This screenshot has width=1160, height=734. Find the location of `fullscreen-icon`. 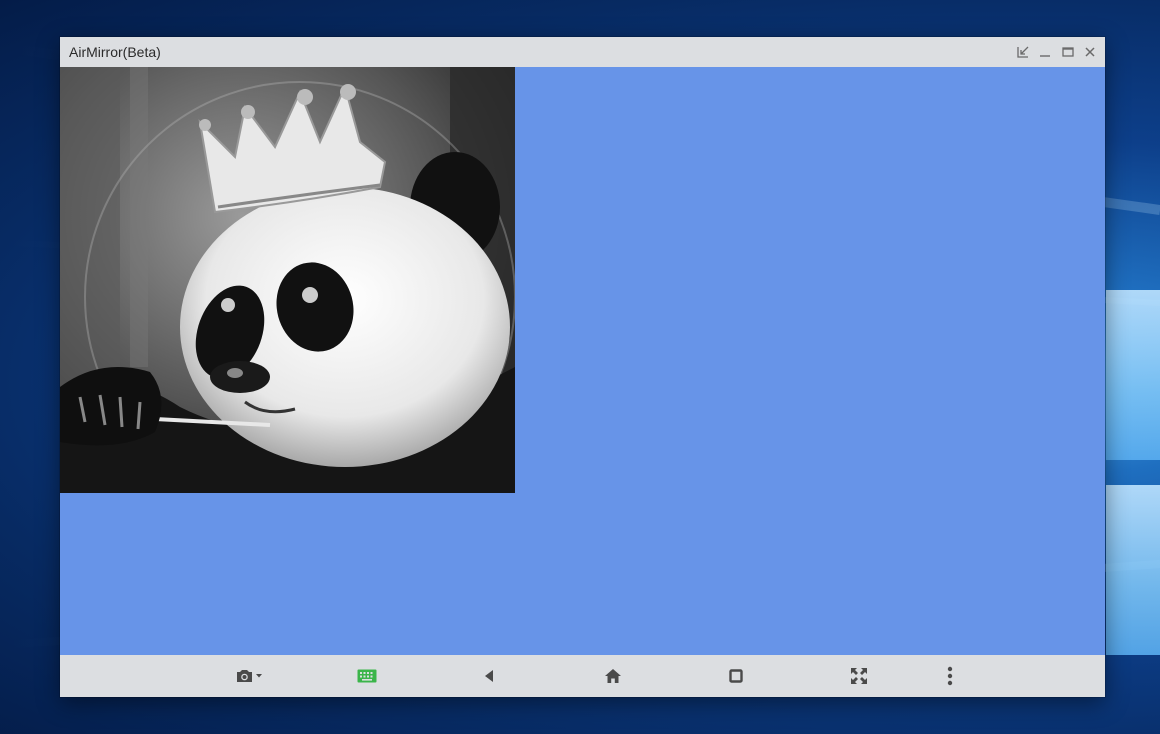

fullscreen-icon is located at coordinates (859, 676).